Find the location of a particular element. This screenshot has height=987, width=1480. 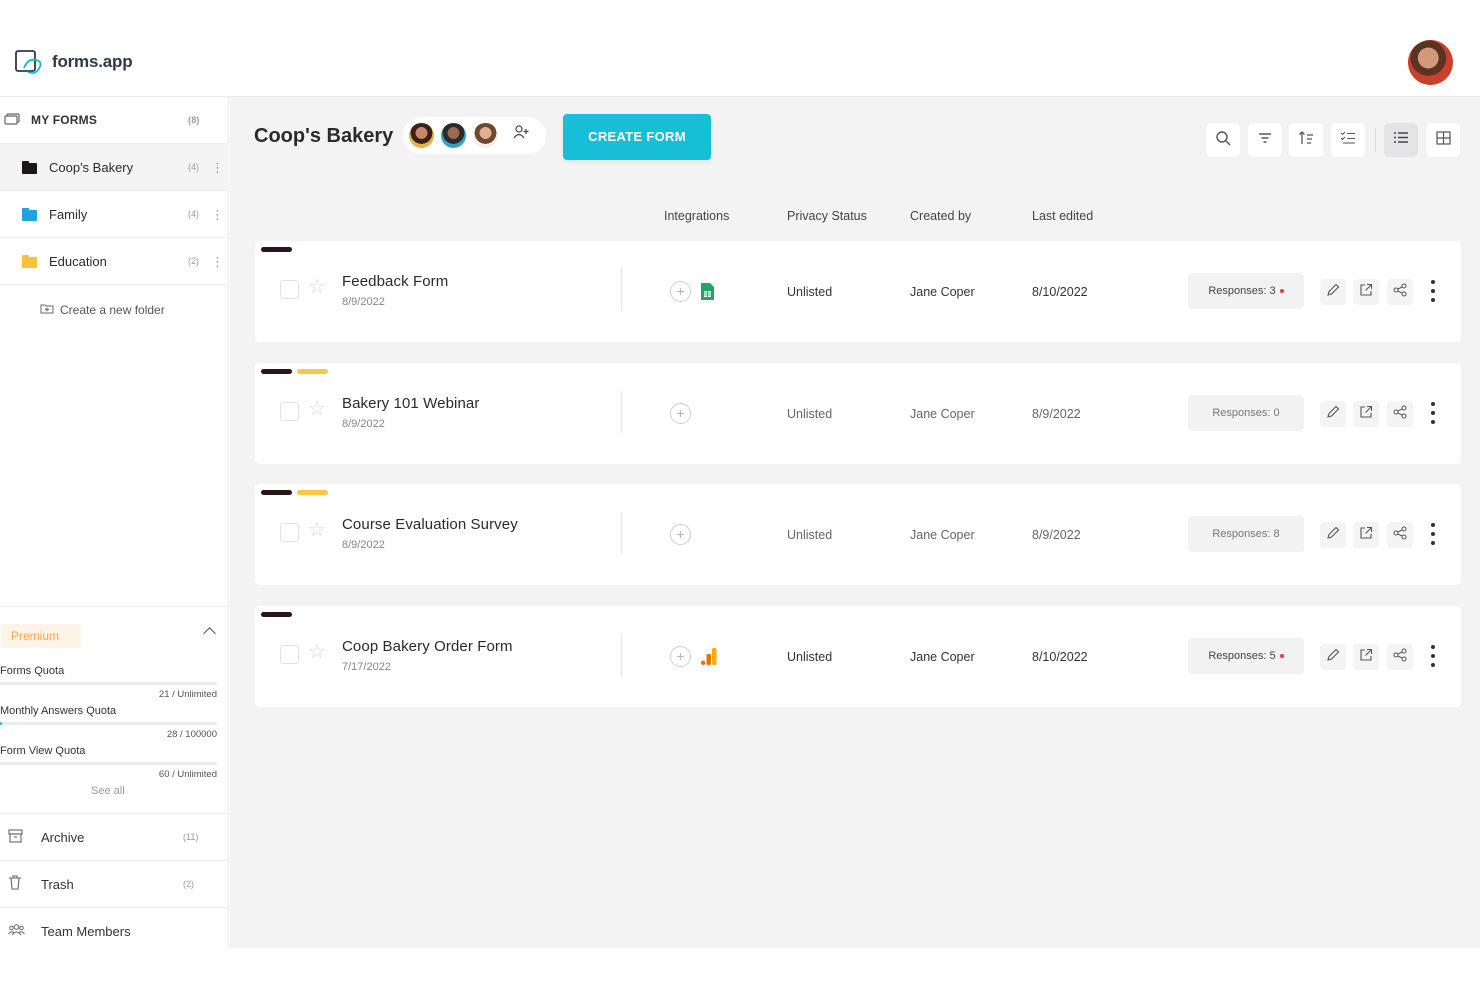

filter-button is located at coordinates (1265, 140).